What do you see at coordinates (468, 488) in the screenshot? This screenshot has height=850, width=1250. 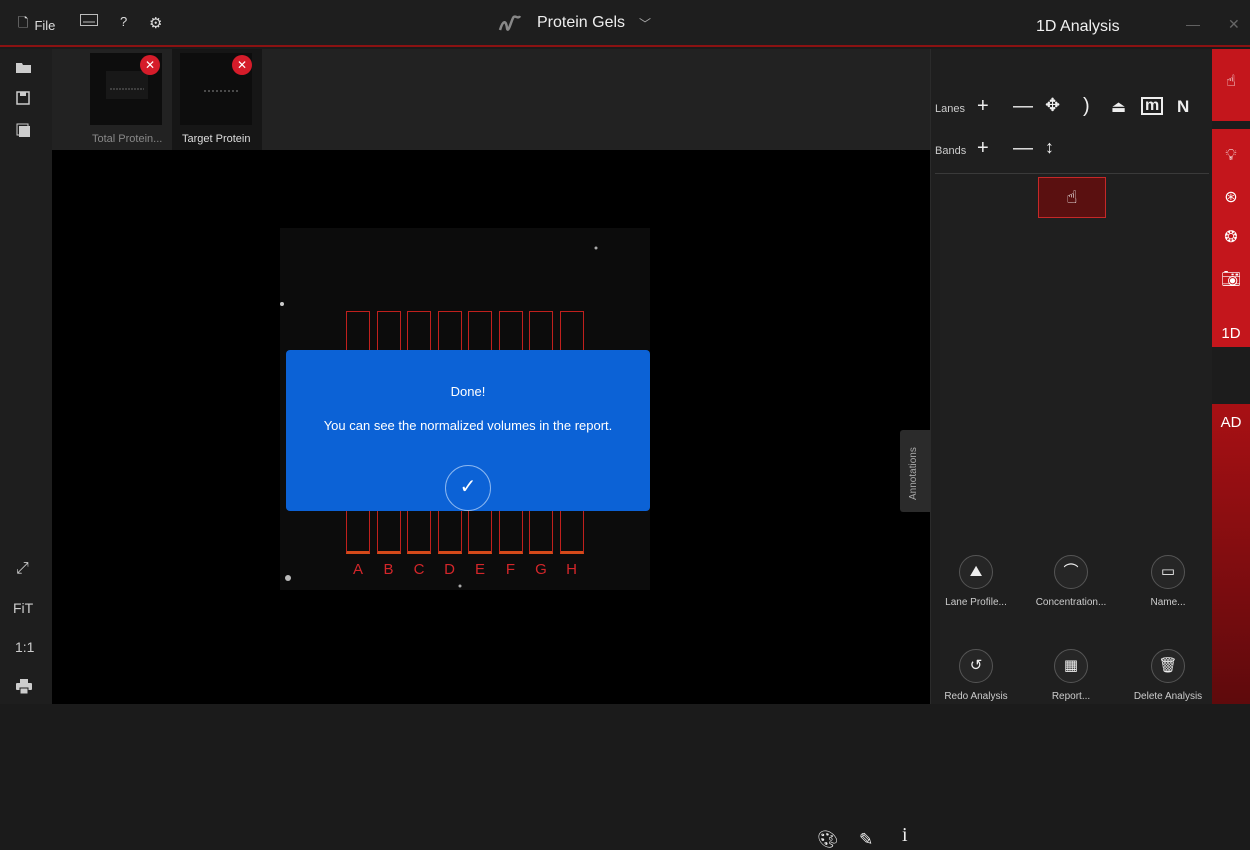 I see `dialog-ok-button: ✓` at bounding box center [468, 488].